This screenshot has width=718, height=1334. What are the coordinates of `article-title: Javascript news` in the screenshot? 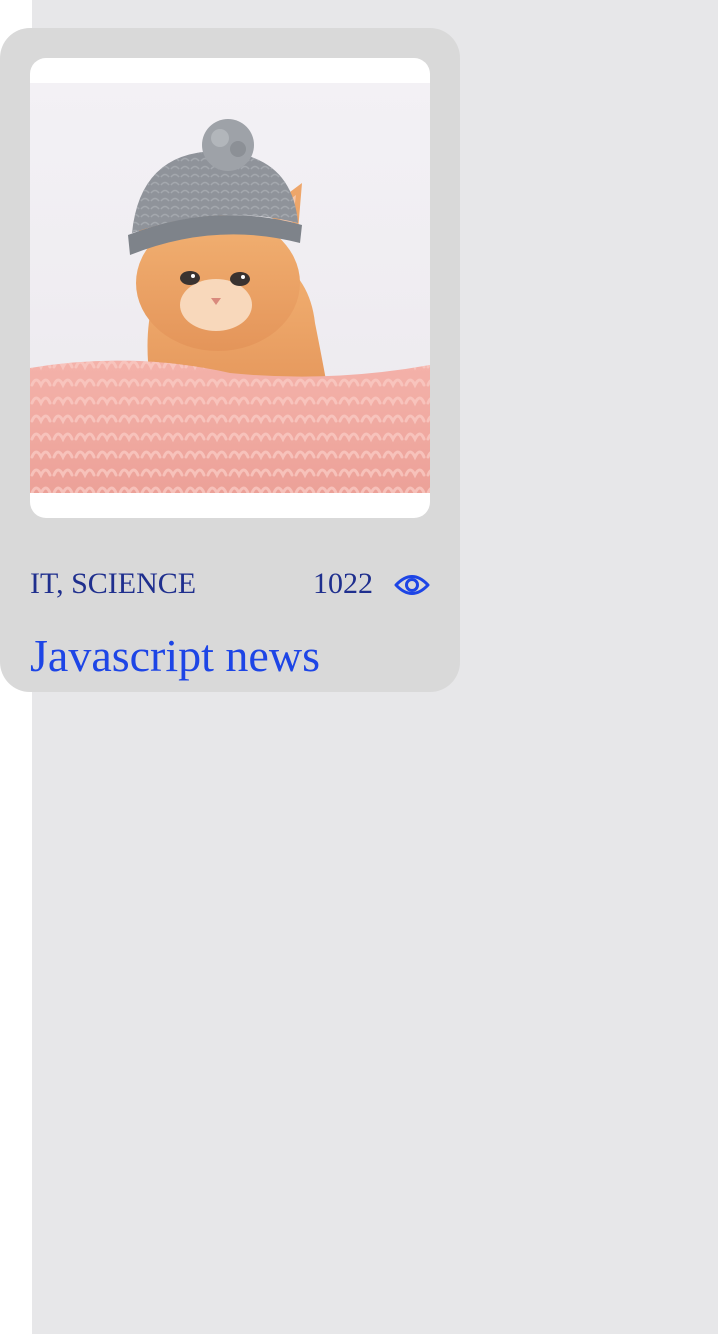 It's located at (175, 656).